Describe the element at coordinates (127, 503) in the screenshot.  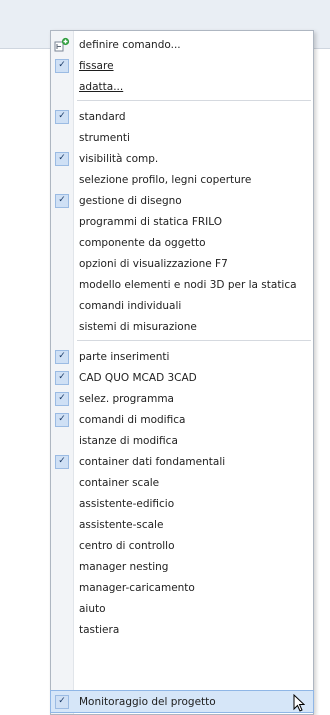
I see `menu-item-label: assistente-edificio` at that location.